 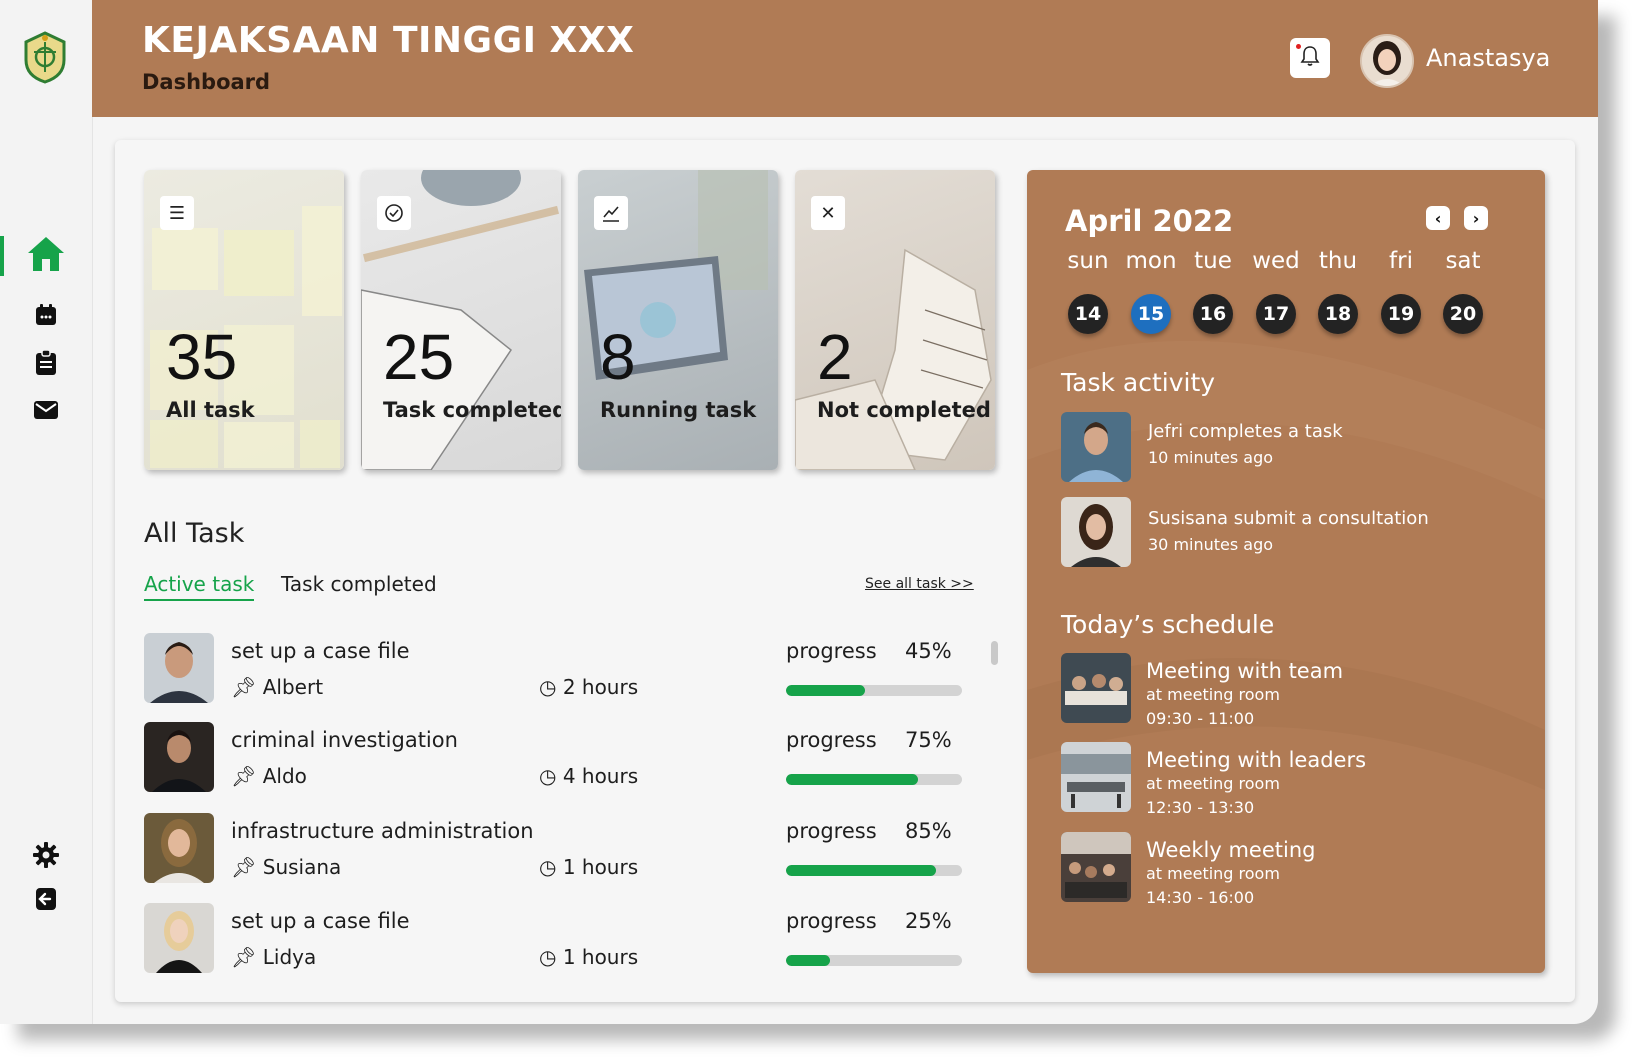 I want to click on schedule-item-title: Meeting with leaders, so click(x=1256, y=760).